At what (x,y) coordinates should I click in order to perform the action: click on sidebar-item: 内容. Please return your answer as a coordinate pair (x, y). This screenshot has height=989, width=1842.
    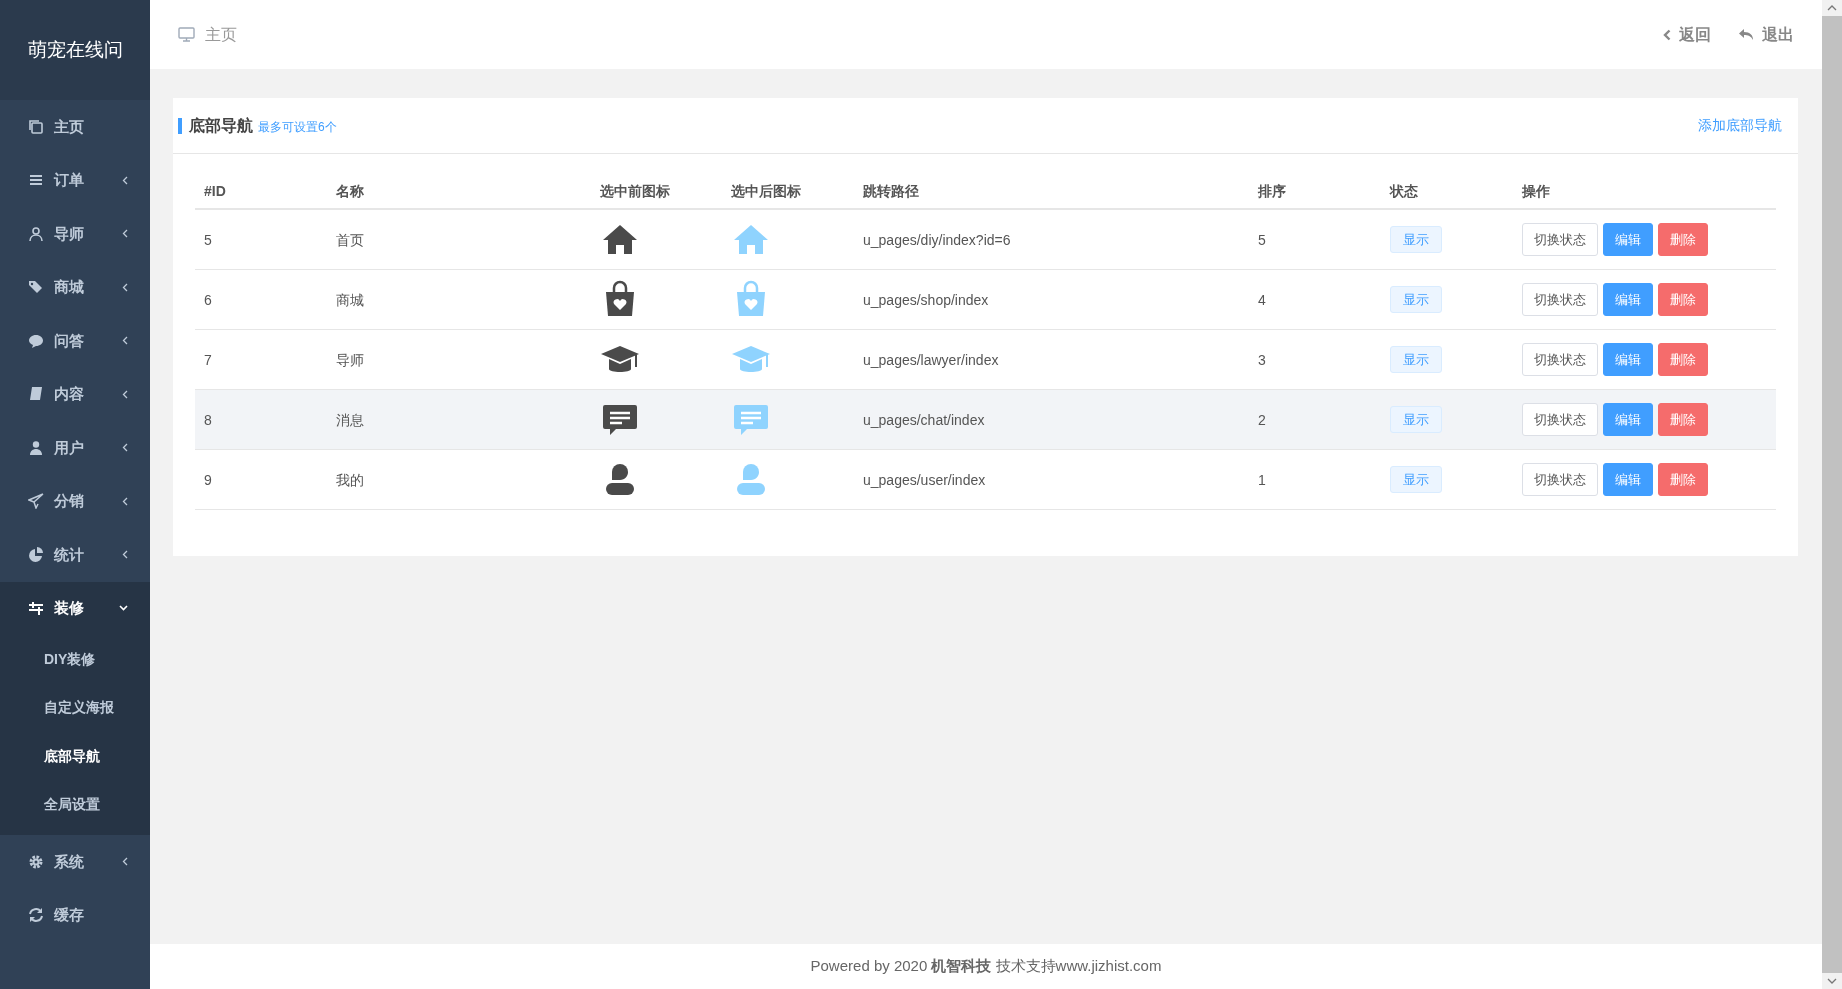
    Looking at the image, I should click on (75, 394).